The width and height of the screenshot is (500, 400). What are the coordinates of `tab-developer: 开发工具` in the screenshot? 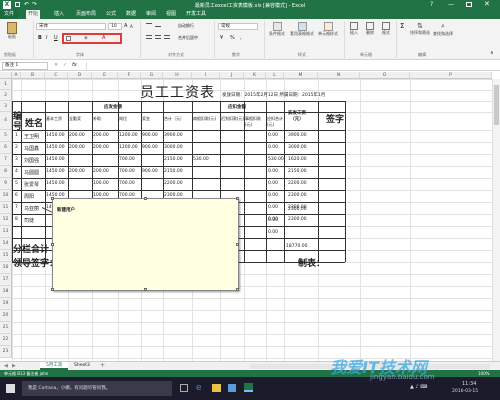 It's located at (196, 14).